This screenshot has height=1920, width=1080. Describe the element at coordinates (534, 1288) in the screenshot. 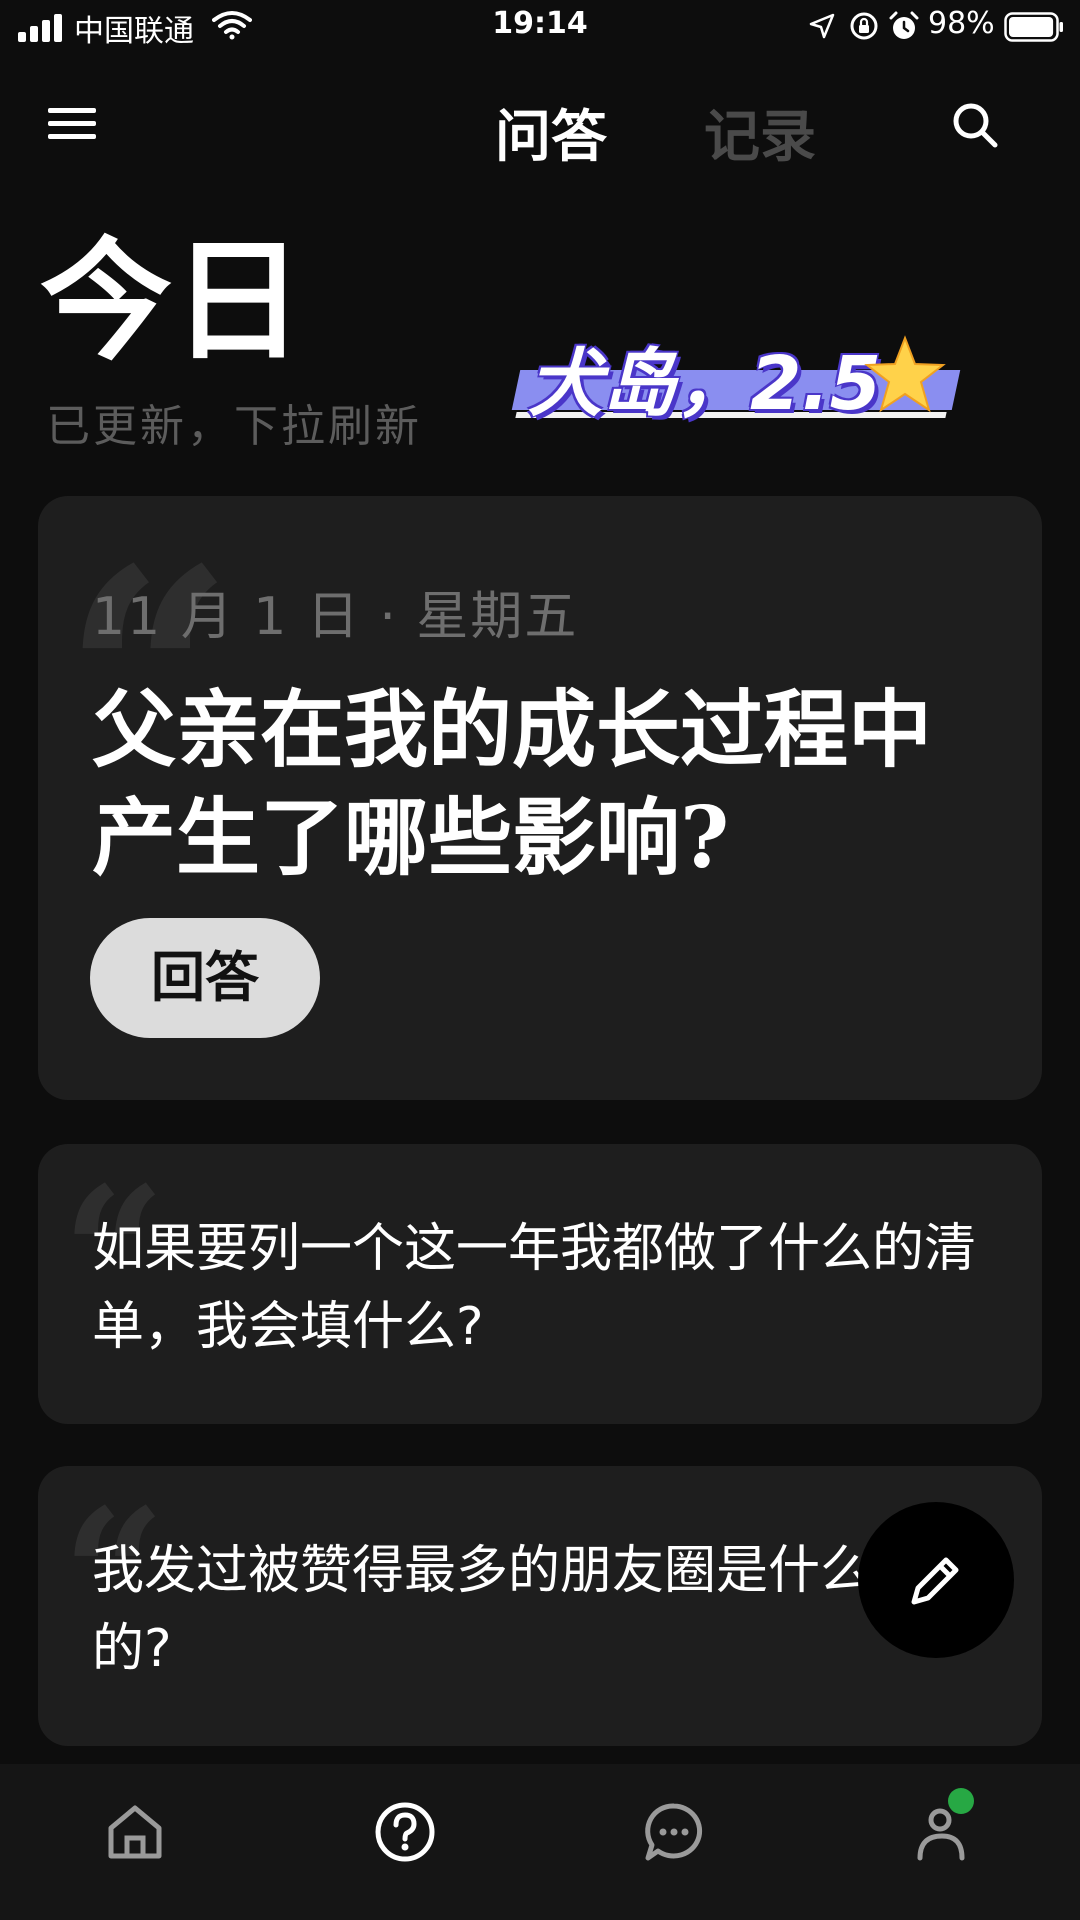

I see `card-question: 如果要列一个这一年我都做了什么的清单，我会填什么?` at that location.